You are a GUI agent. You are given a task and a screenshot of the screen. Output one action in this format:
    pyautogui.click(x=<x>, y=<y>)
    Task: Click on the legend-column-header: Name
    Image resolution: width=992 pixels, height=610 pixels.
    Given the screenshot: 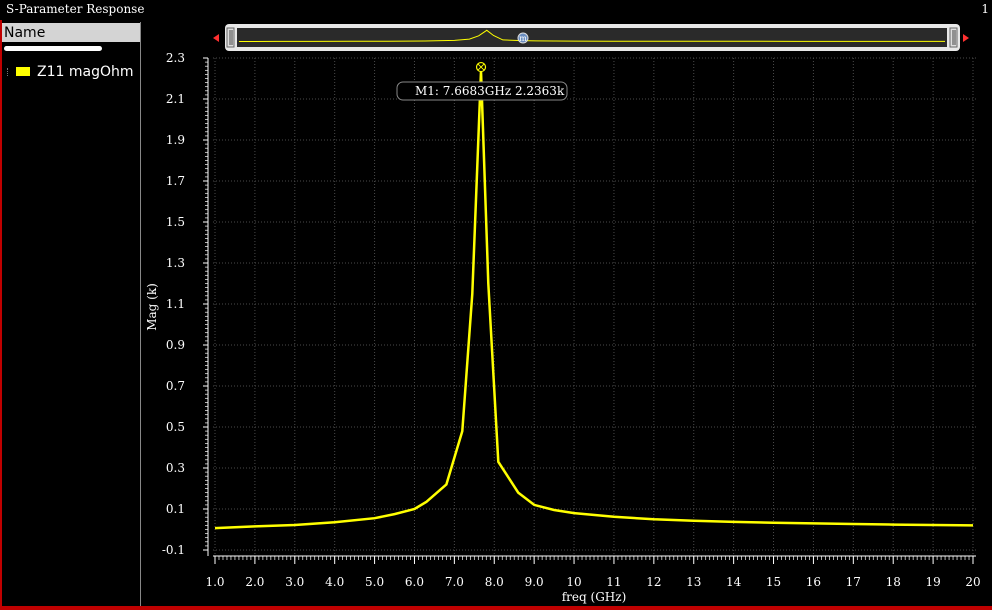 What is the action you would take?
    pyautogui.click(x=71, y=32)
    